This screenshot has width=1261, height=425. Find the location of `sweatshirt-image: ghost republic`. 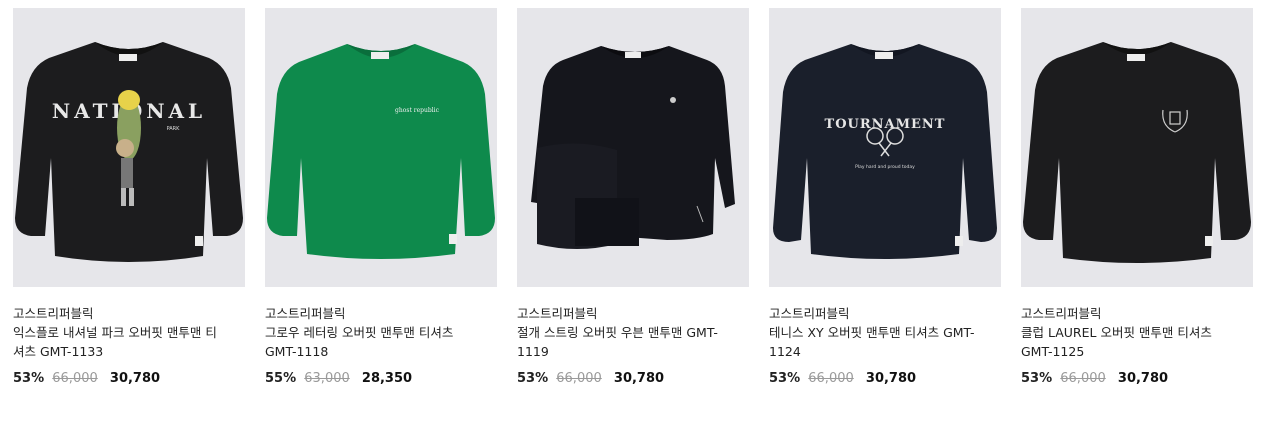

sweatshirt-image: ghost republic is located at coordinates (381, 151).